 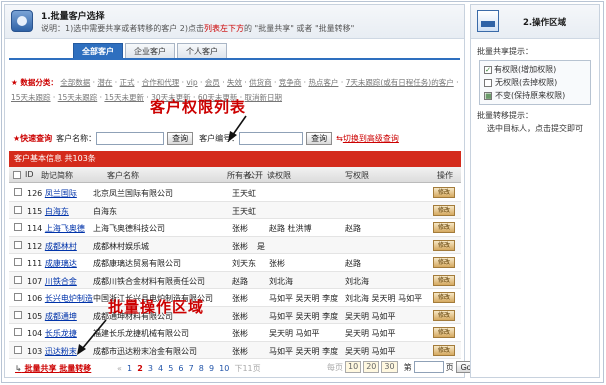 I want to click on filter-option: 供货商, so click(x=260, y=82).